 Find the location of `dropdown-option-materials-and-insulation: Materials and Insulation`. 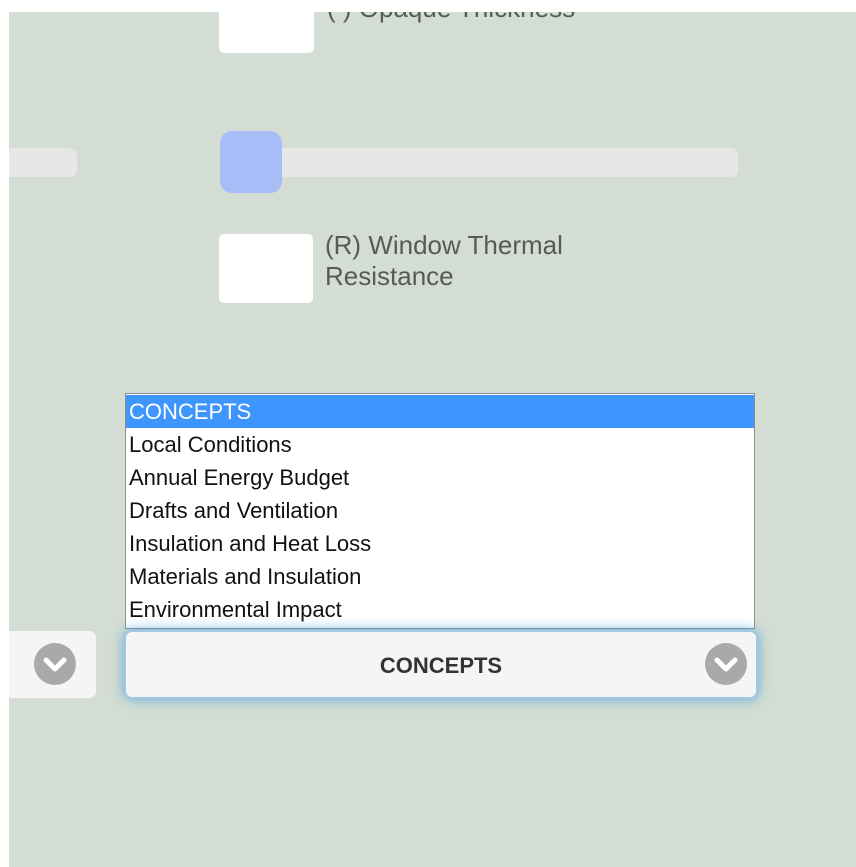

dropdown-option-materials-and-insulation: Materials and Insulation is located at coordinates (440, 576).